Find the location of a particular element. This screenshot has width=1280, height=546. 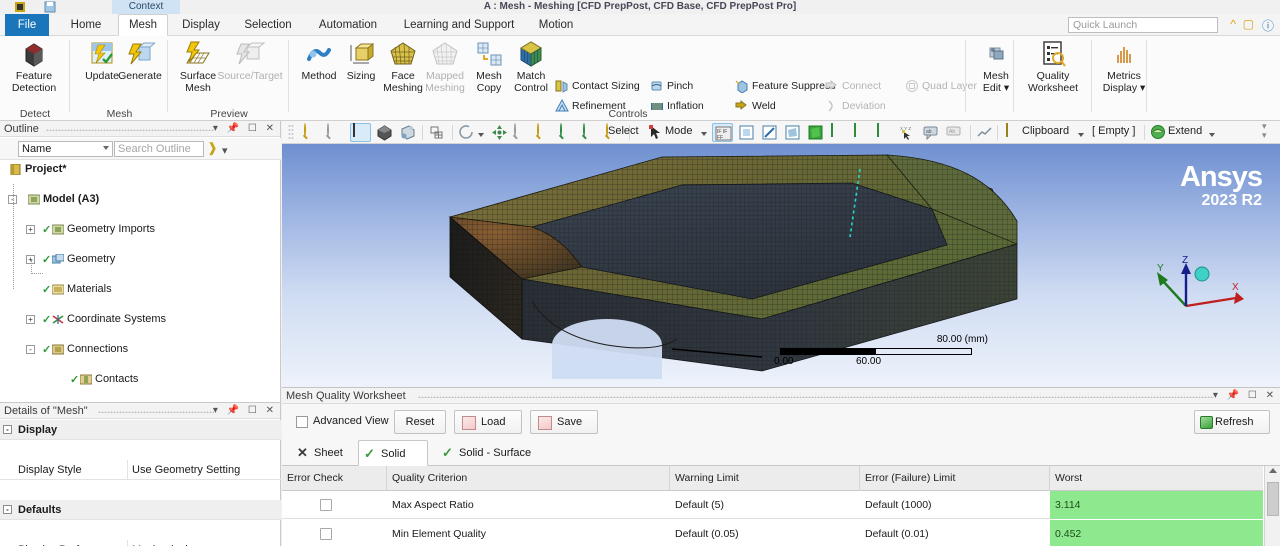

feature-detection-button: Feature Detection is located at coordinates (34, 66).